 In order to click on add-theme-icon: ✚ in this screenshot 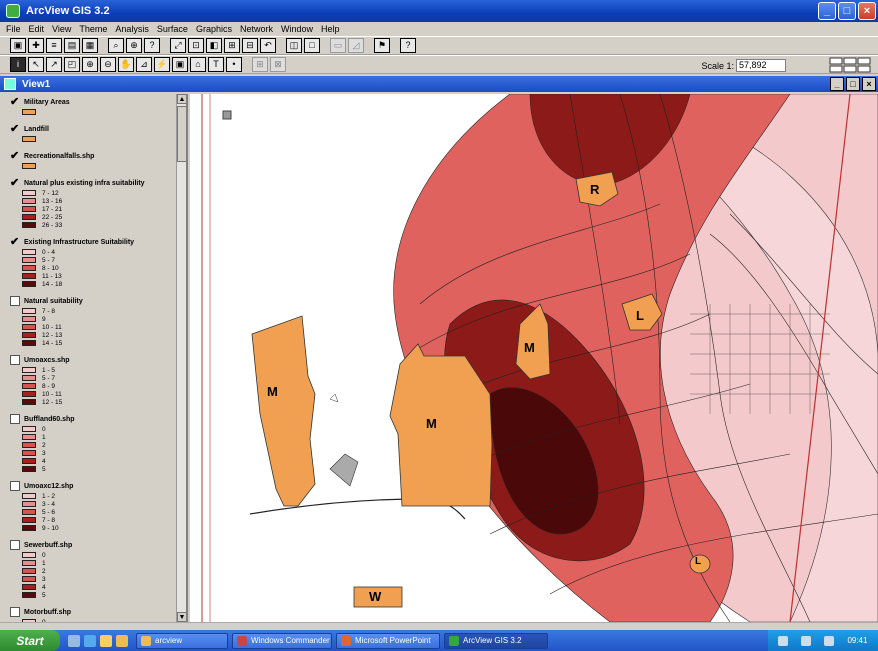, I will do `click(36, 45)`.